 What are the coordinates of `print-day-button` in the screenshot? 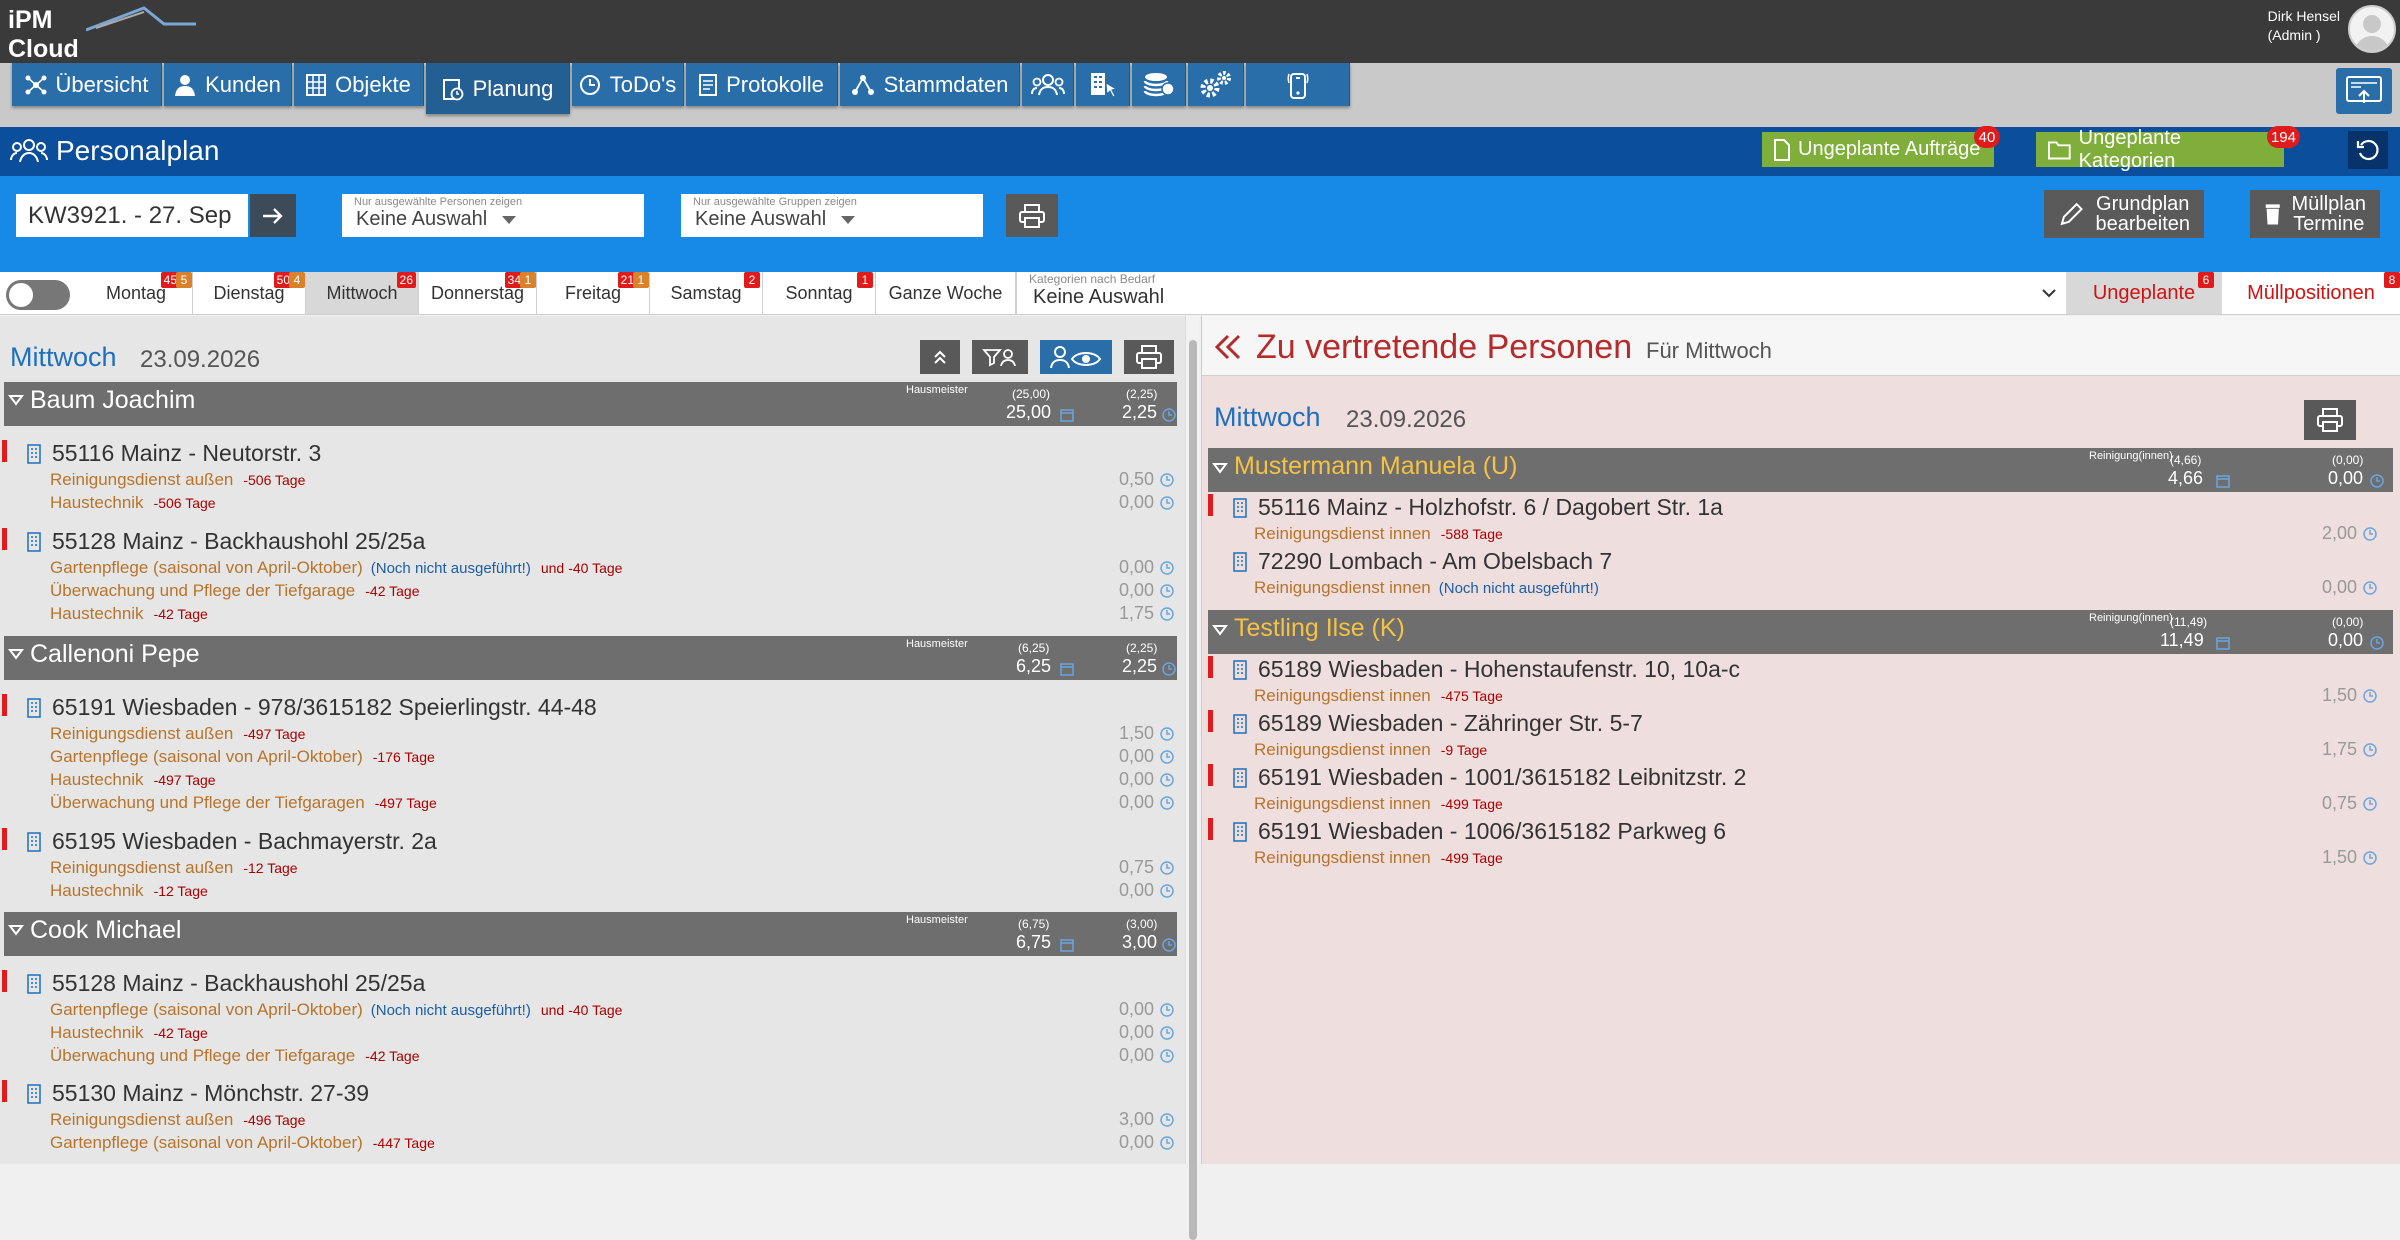 It's located at (1149, 357).